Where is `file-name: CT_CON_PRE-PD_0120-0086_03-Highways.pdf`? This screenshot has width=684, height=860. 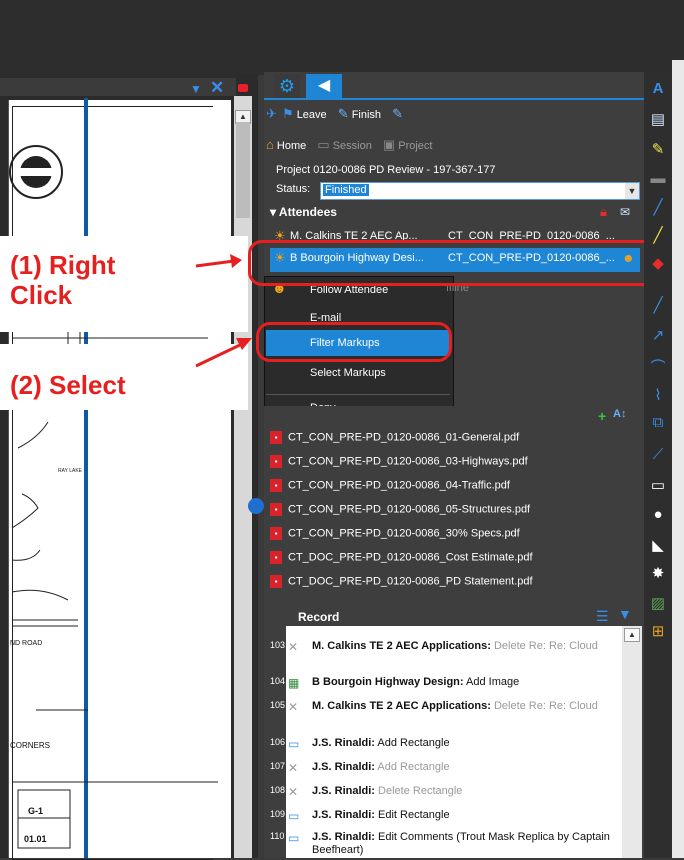 file-name: CT_CON_PRE-PD_0120-0086_03-Highways.pdf is located at coordinates (408, 461).